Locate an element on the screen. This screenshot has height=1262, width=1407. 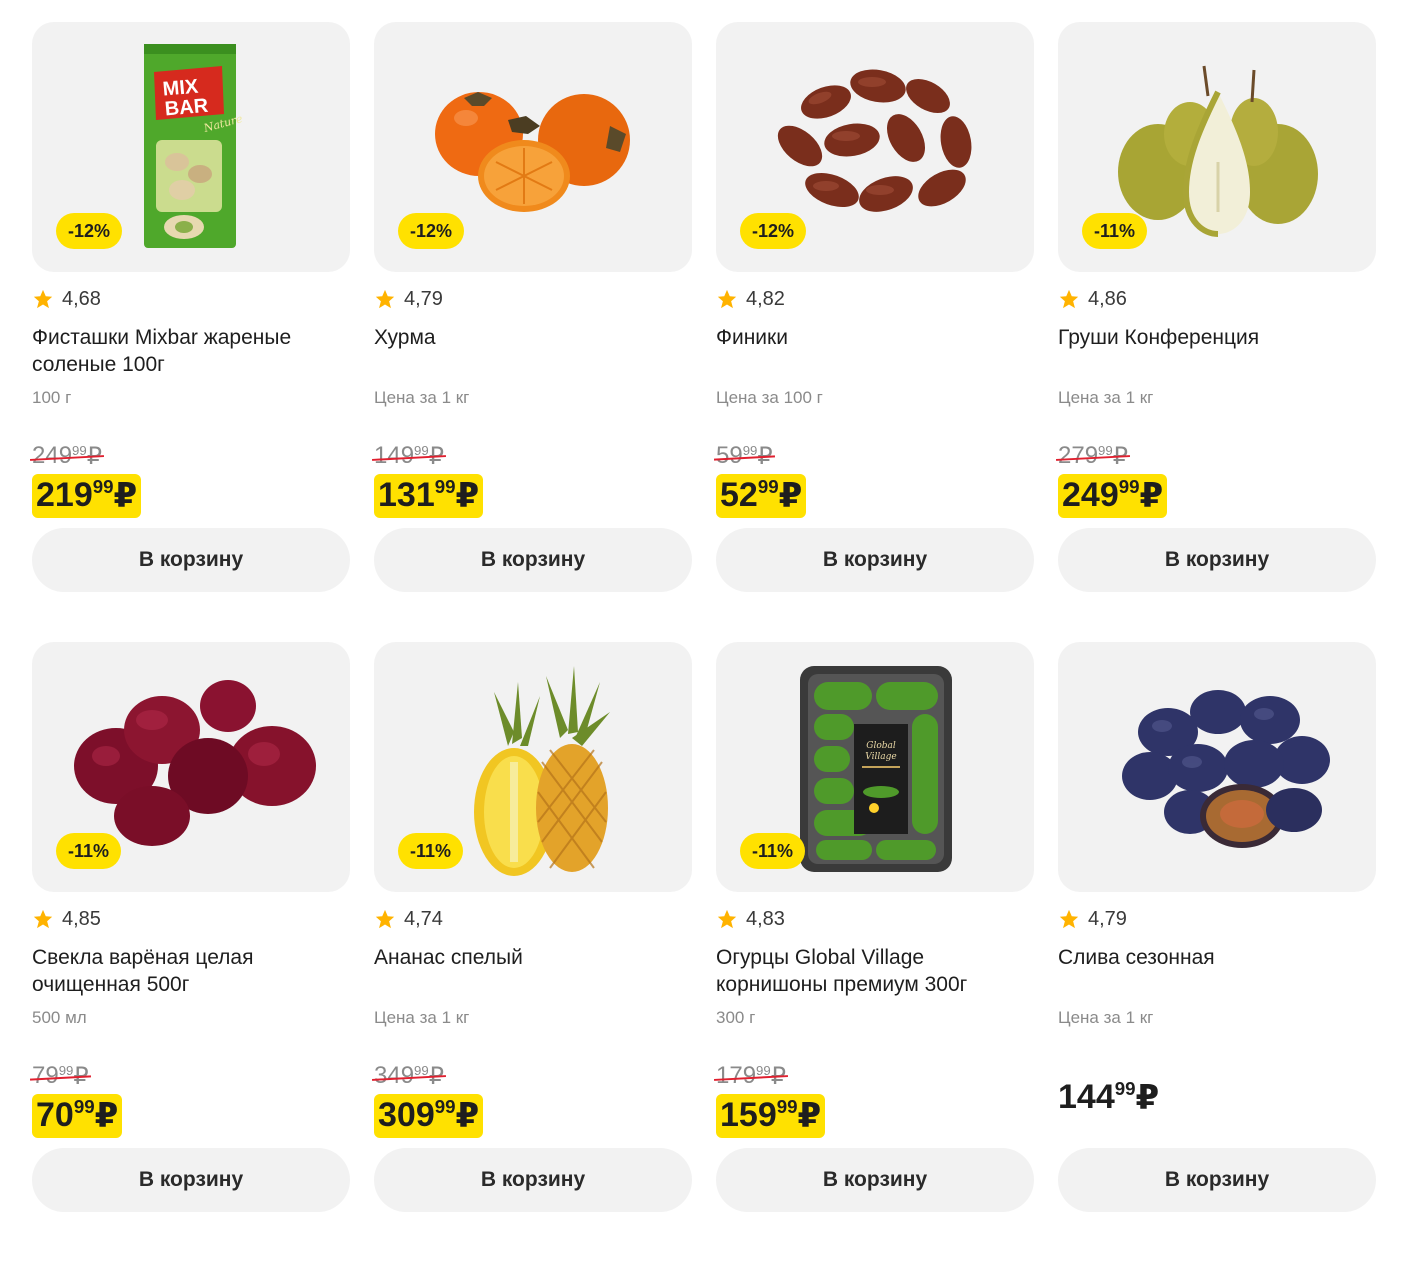
old-price: 34999₽ is located at coordinates (409, 1076).